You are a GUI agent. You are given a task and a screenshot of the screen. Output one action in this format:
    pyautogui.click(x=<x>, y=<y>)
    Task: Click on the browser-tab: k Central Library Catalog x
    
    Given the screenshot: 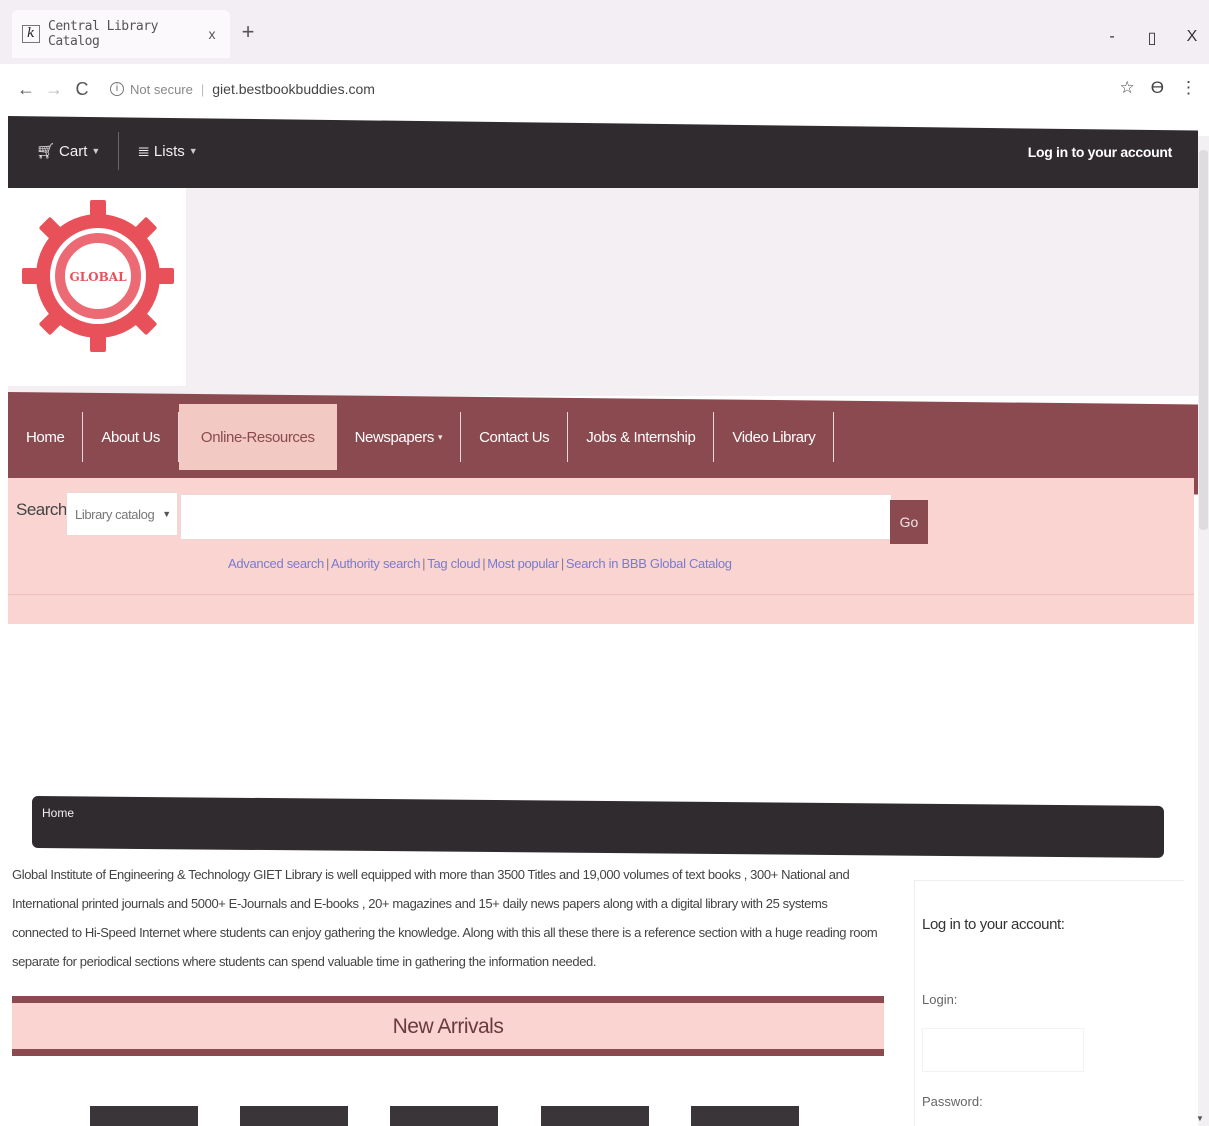 What is the action you would take?
    pyautogui.click(x=121, y=34)
    